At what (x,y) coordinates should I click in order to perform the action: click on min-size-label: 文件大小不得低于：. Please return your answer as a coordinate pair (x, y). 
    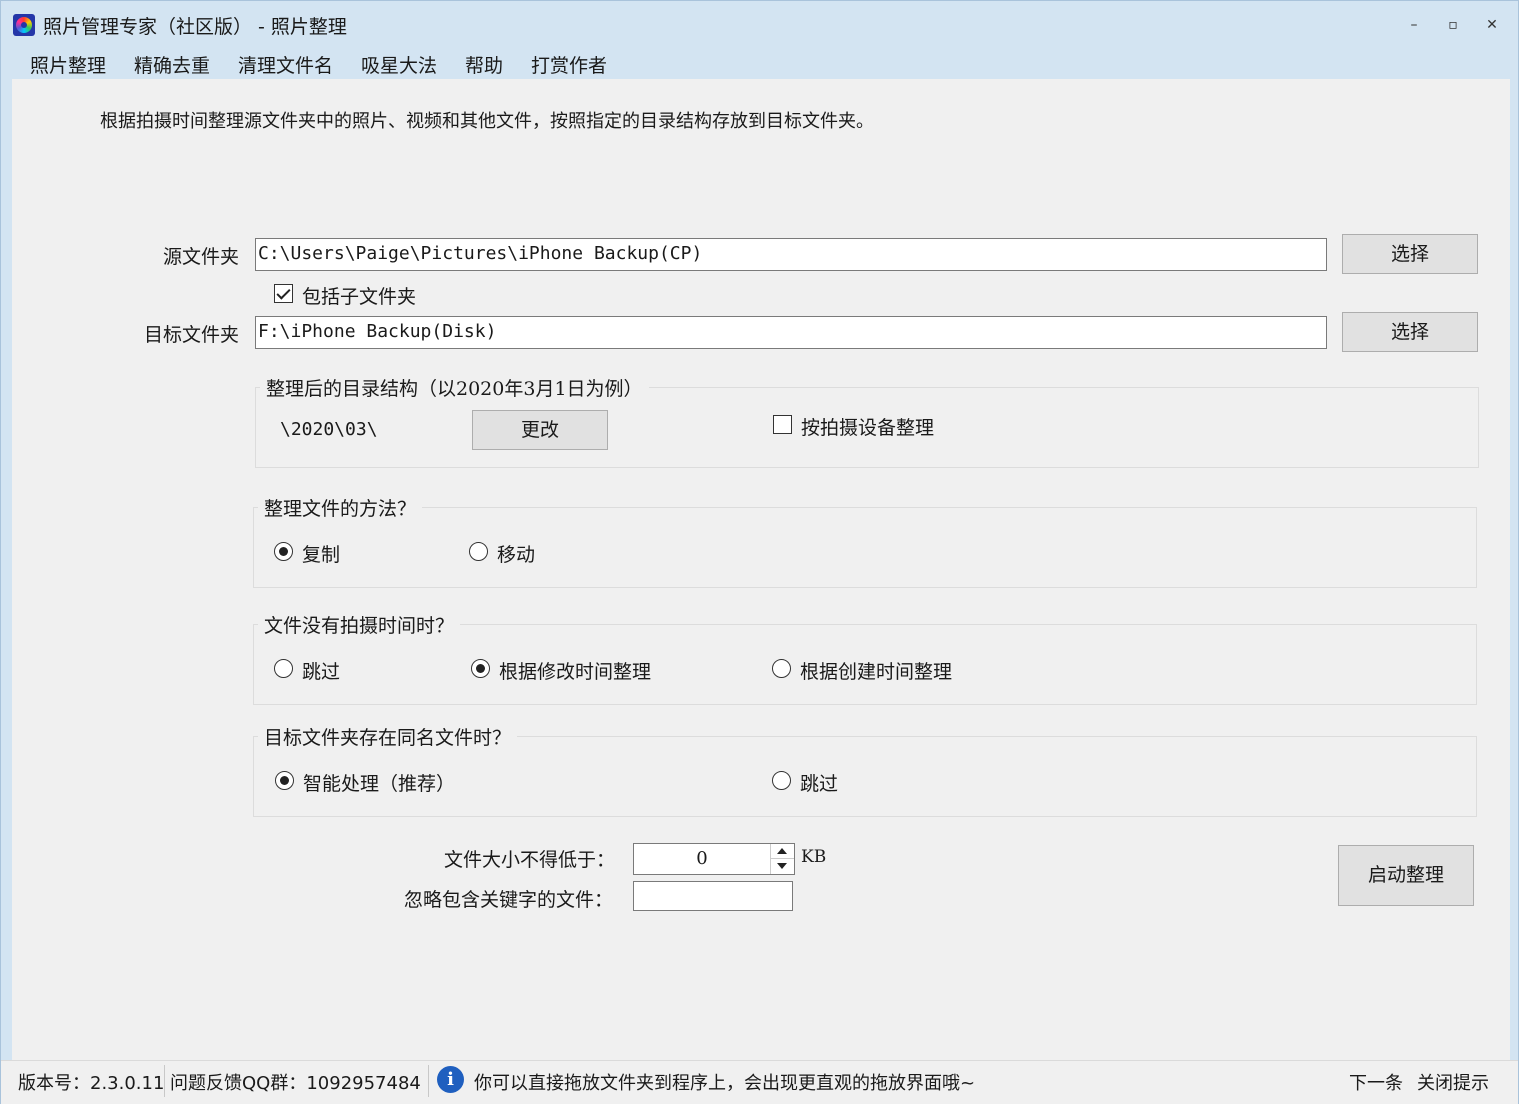
    Looking at the image, I should click on (530, 860).